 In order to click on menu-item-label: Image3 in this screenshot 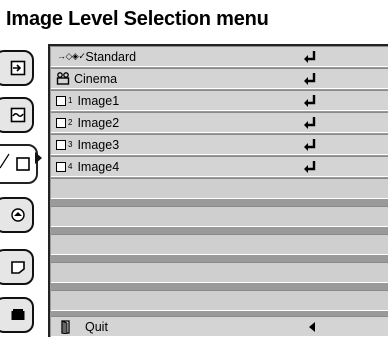, I will do `click(98, 144)`.